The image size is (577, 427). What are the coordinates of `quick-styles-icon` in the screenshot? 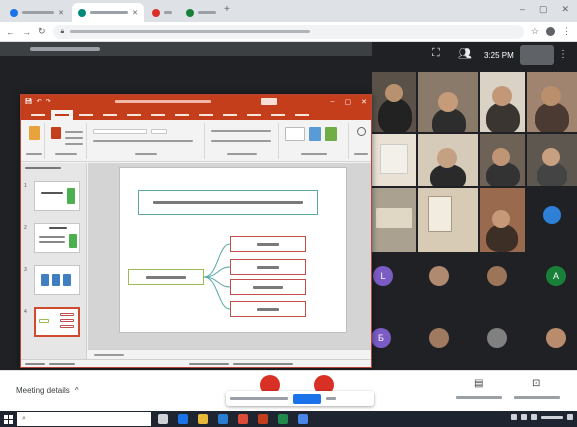 It's located at (331, 134).